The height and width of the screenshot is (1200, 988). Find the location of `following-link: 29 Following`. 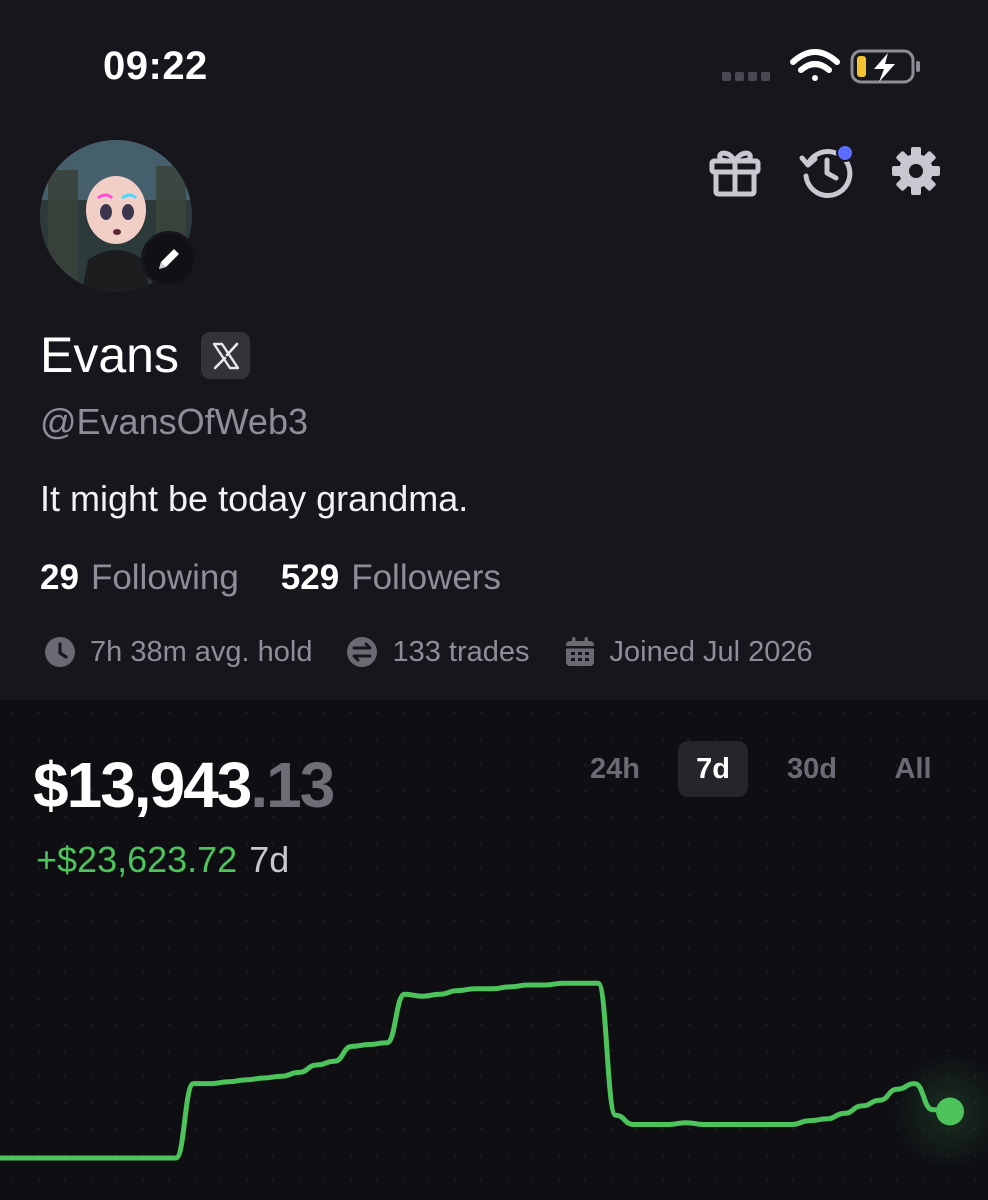

following-link: 29 Following is located at coordinates (139, 578).